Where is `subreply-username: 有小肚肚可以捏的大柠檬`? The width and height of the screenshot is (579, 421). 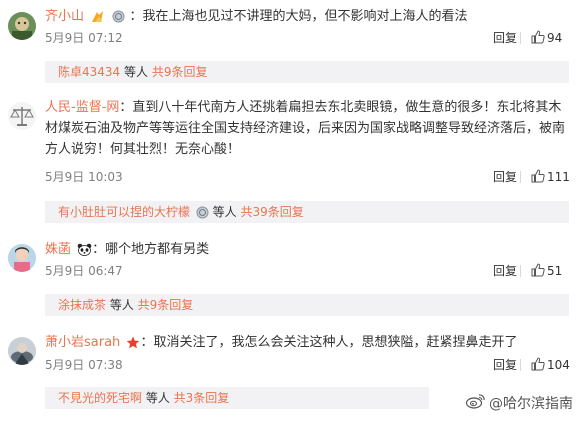 subreply-username: 有小肚肚可以捏的大柠檬 is located at coordinates (124, 212).